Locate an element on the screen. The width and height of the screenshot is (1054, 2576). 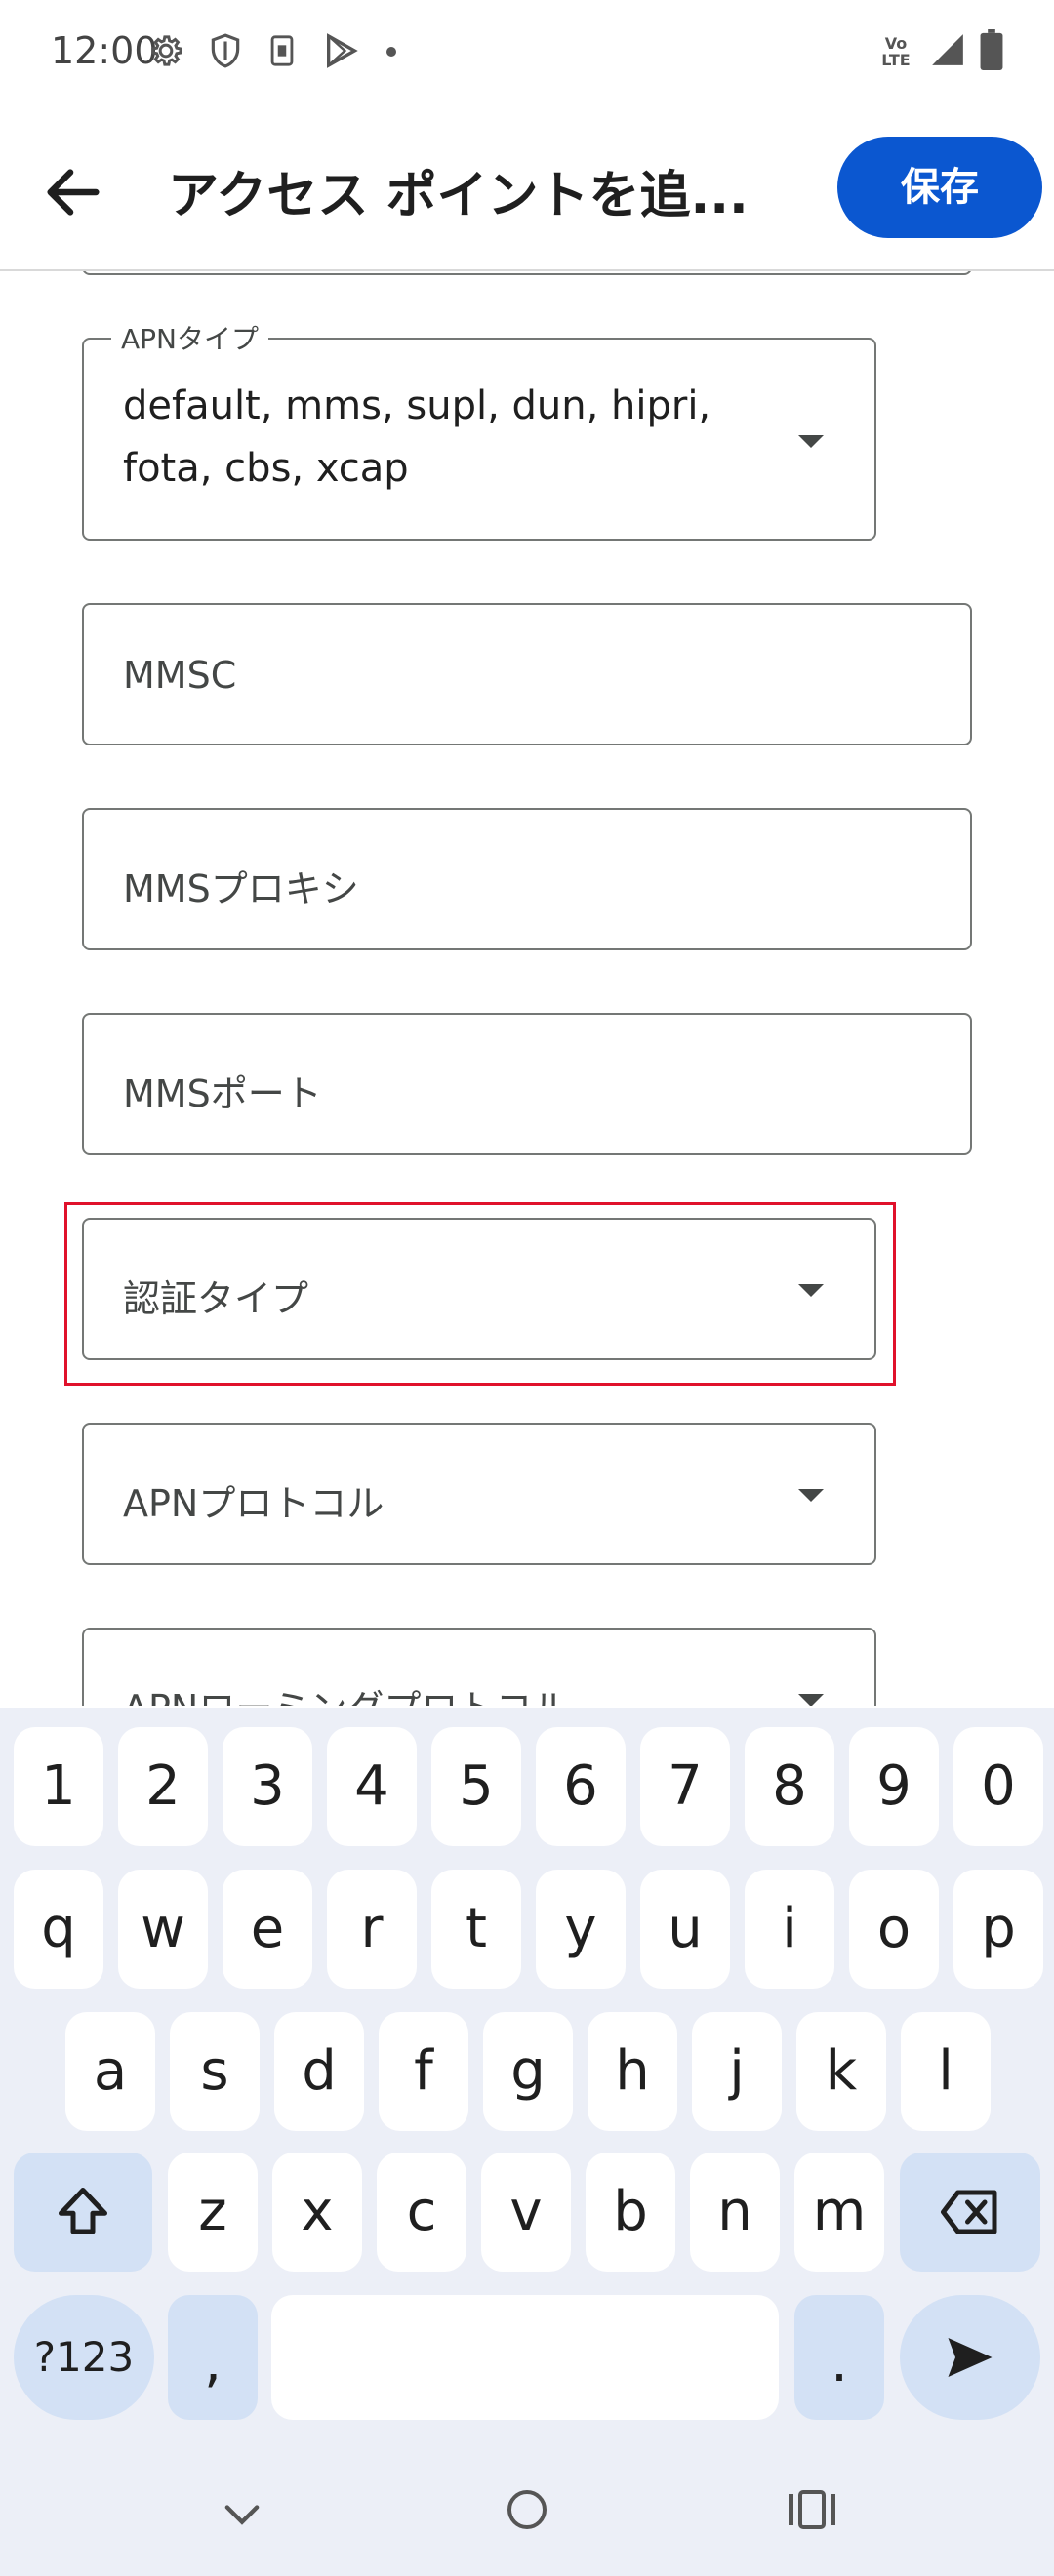
app-bar: アクセス ポイントを追... 保存 is located at coordinates (527, 189).